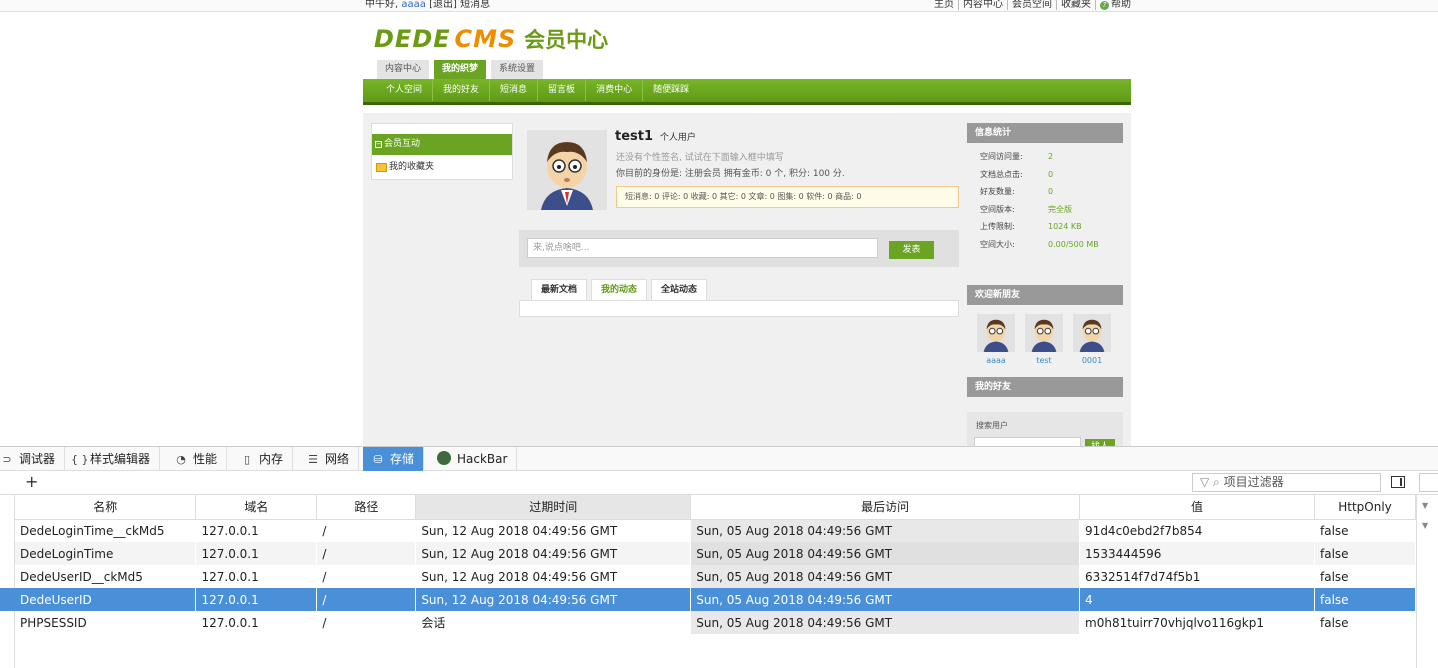 The height and width of the screenshot is (668, 1438). I want to click on stat-label: 好友数量:, so click(997, 192).